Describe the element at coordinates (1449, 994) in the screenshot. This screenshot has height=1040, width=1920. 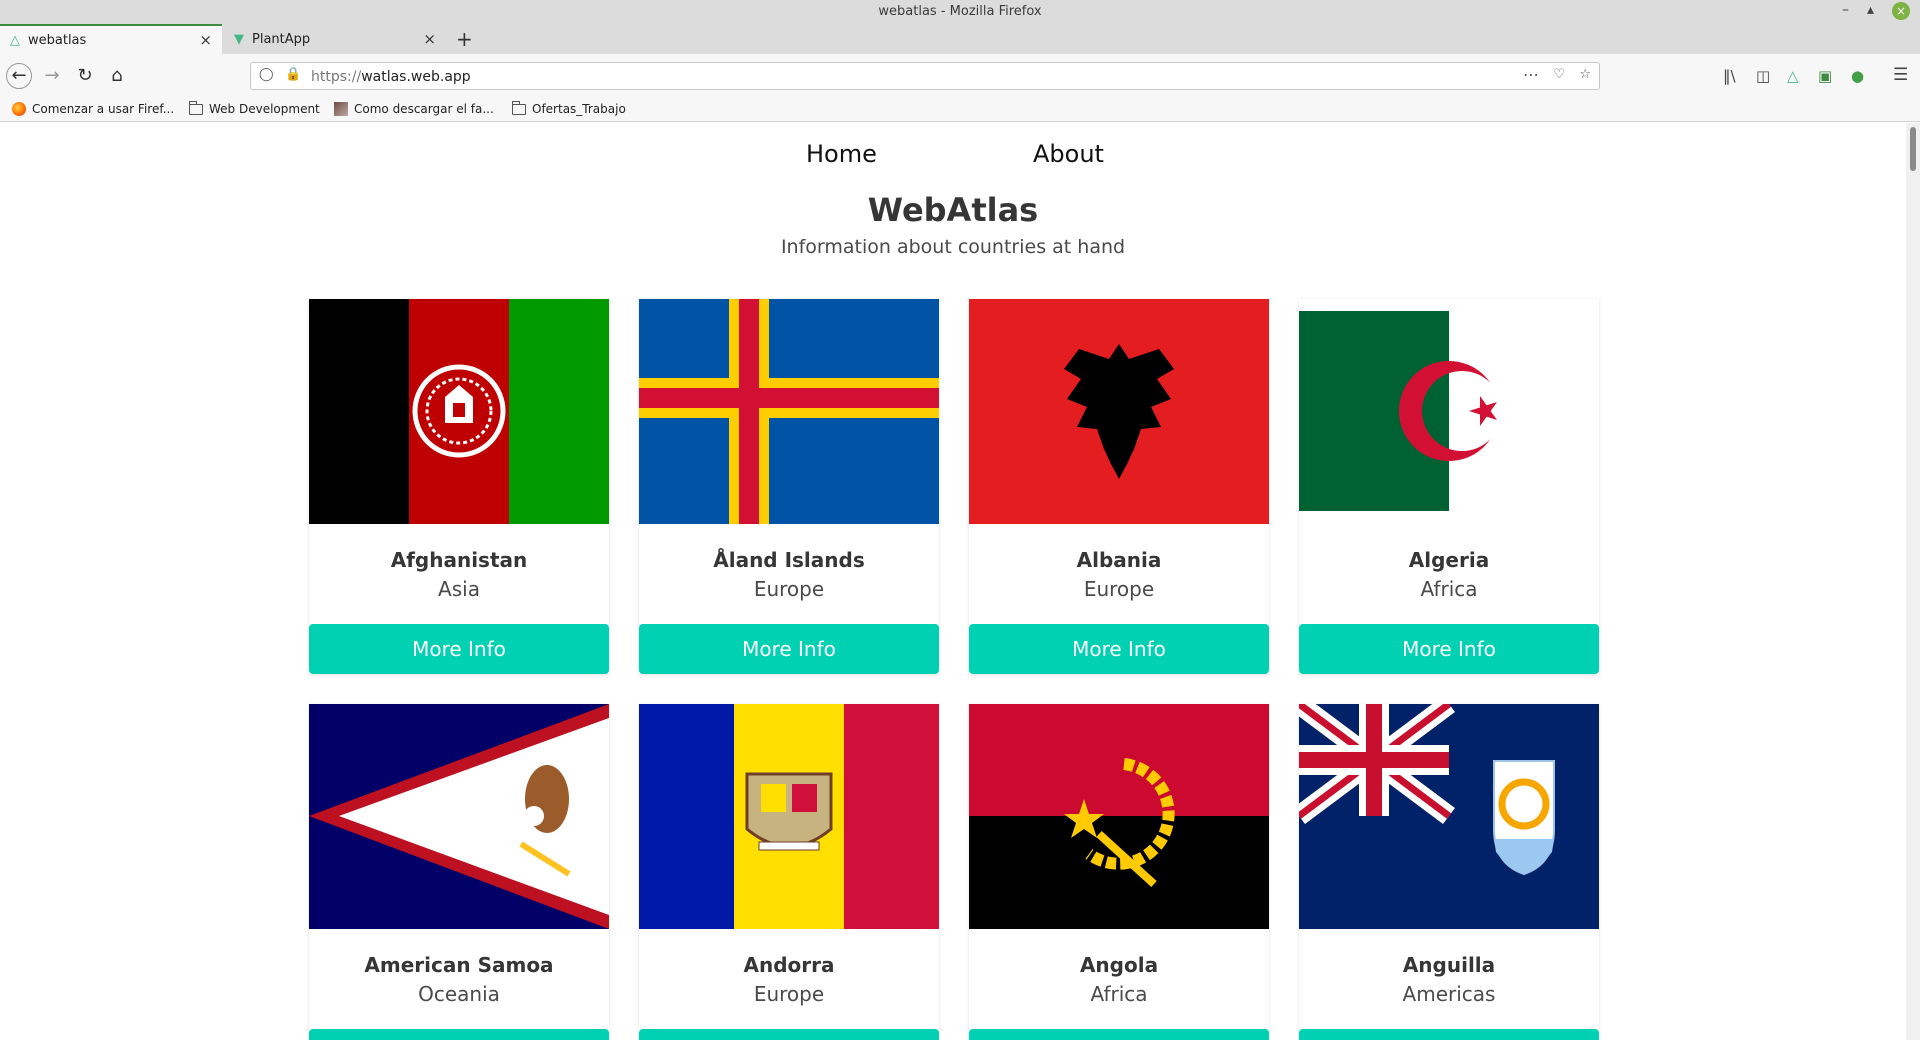
I see `country-region: Americas` at that location.